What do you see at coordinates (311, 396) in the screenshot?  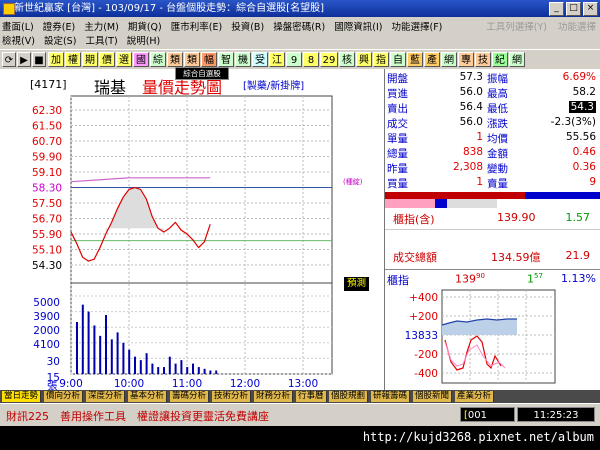 I see `tab-7: 行事曆` at bounding box center [311, 396].